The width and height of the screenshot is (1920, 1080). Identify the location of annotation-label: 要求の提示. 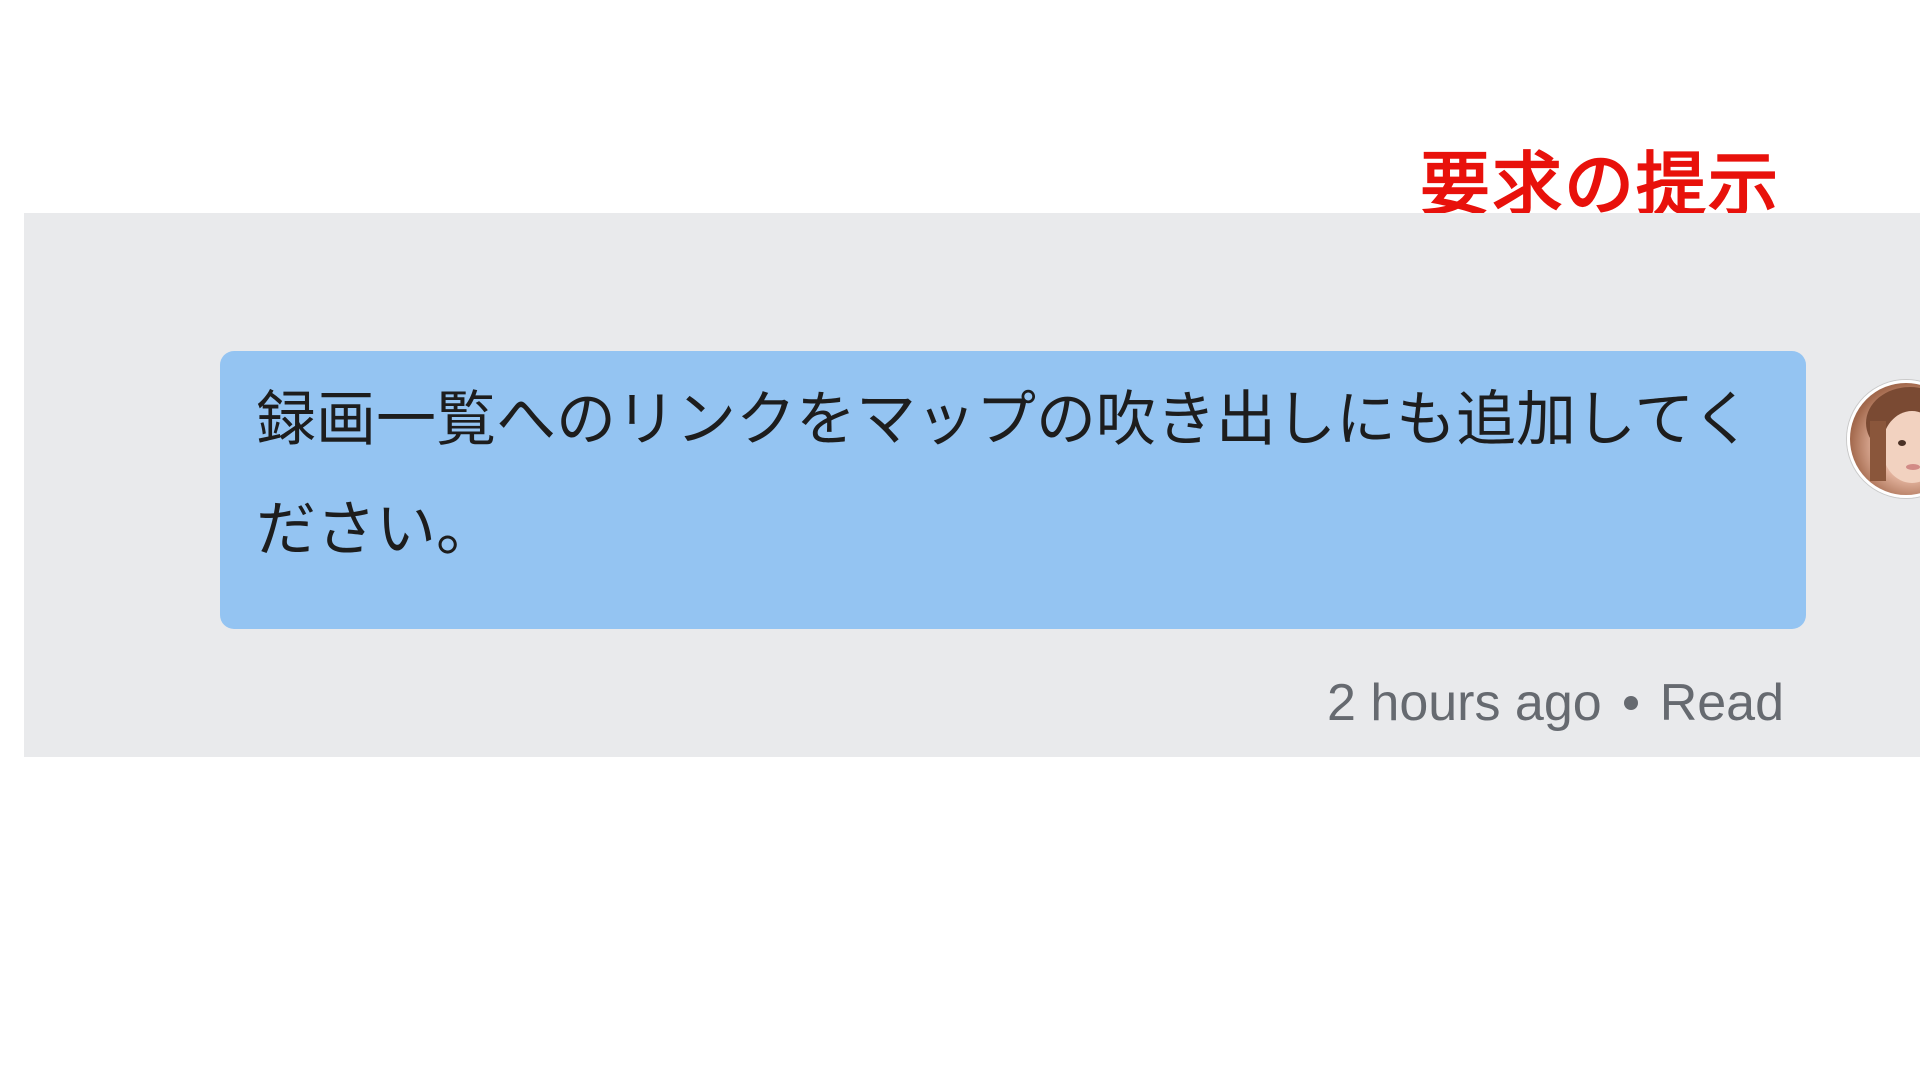
(1600, 185).